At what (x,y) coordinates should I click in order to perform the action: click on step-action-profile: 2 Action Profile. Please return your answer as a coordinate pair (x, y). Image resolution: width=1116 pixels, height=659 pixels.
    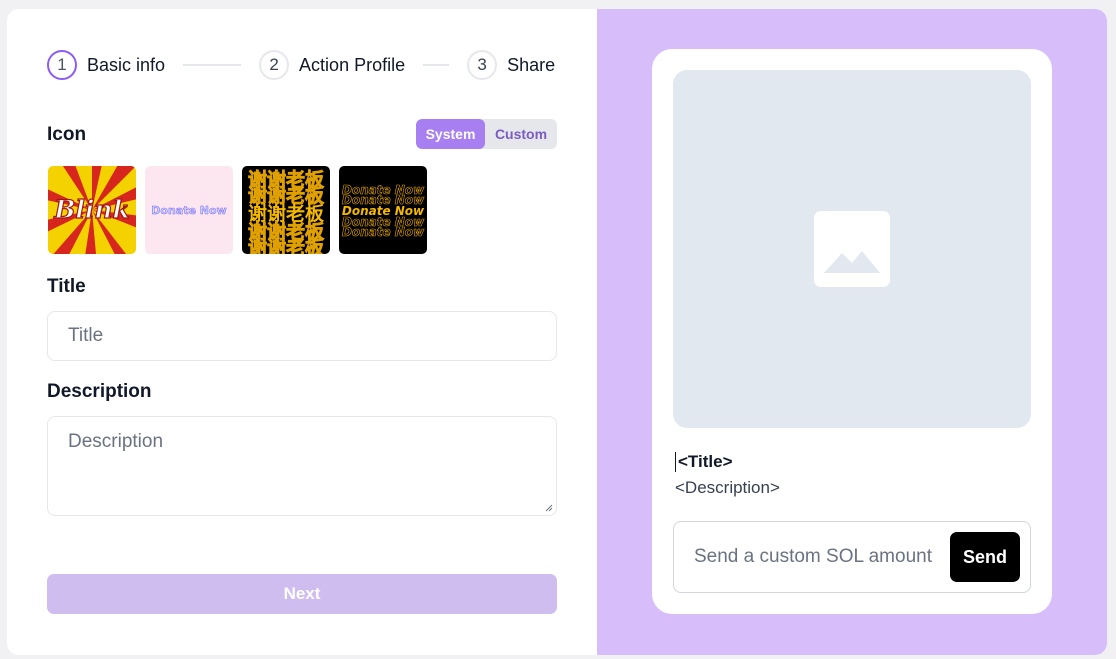
    Looking at the image, I should click on (332, 65).